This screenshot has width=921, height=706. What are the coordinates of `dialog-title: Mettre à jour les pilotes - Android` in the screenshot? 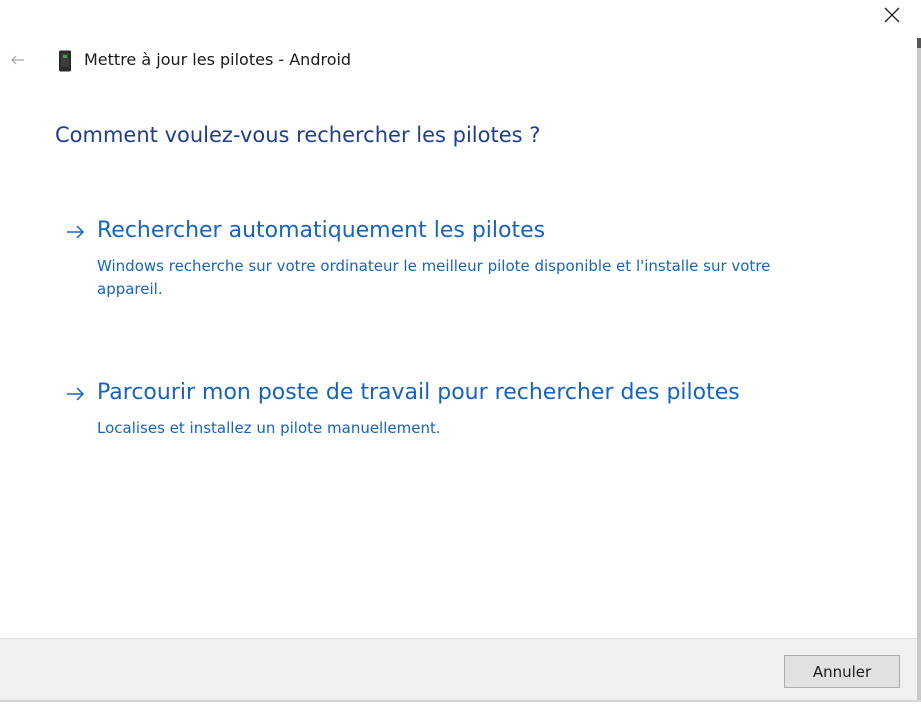 It's located at (218, 59).